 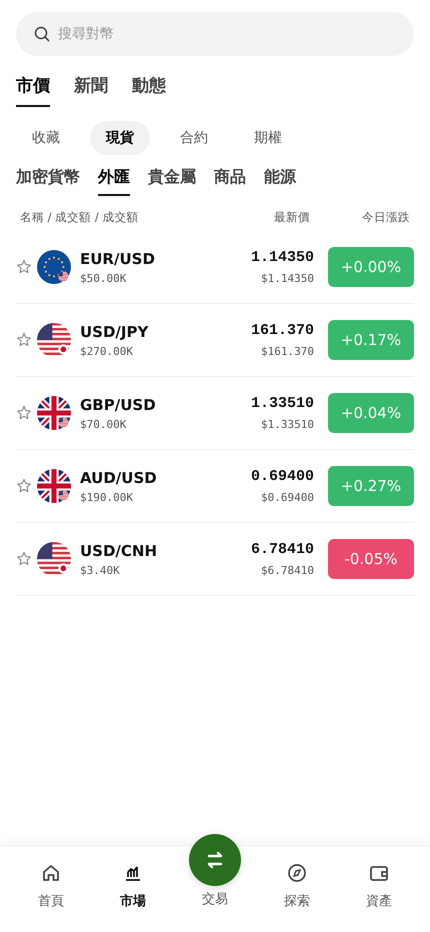 I want to click on market-type-tab: 收藏, so click(x=46, y=138).